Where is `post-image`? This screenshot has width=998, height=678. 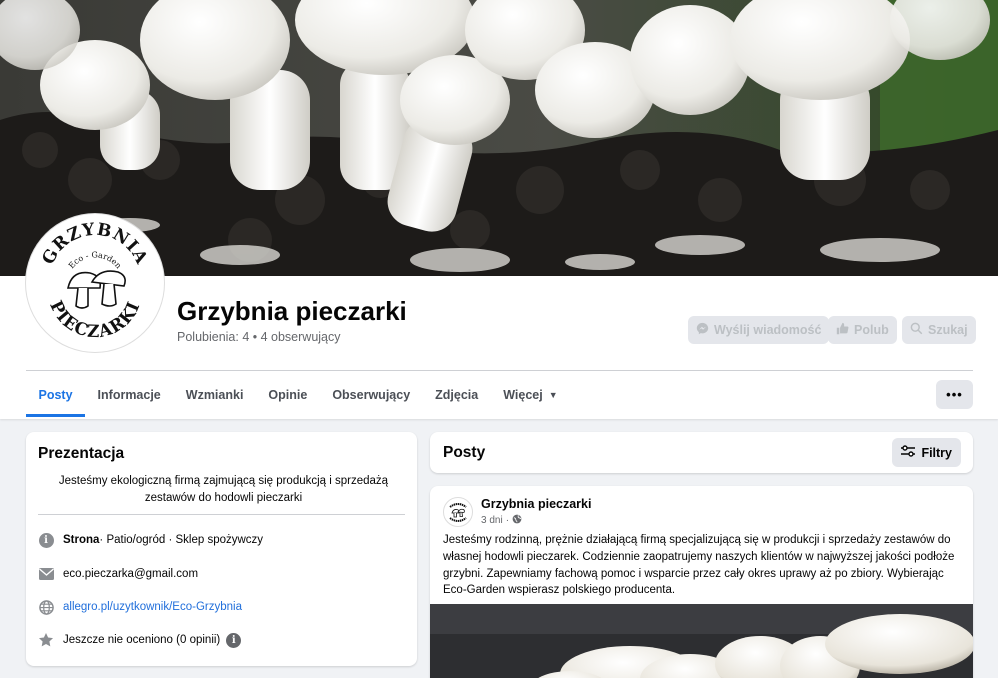
post-image is located at coordinates (701, 641).